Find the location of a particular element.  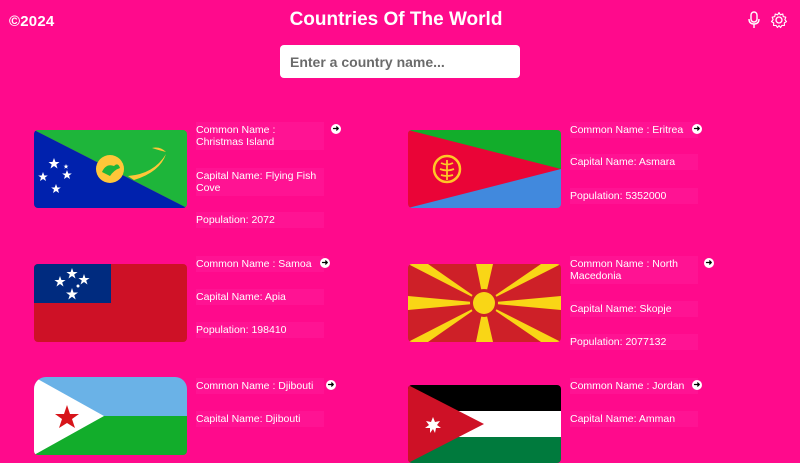

search-input is located at coordinates (400, 61).